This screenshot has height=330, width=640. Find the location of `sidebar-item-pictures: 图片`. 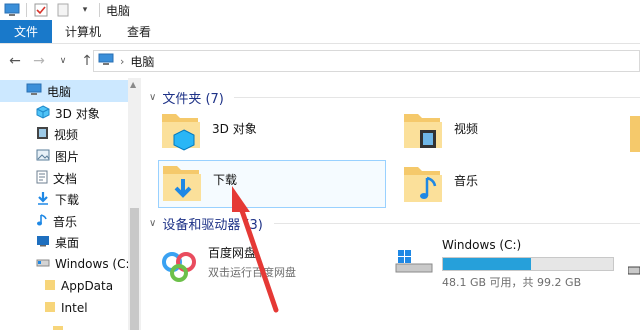

sidebar-item-pictures: 图片 is located at coordinates (57, 156).